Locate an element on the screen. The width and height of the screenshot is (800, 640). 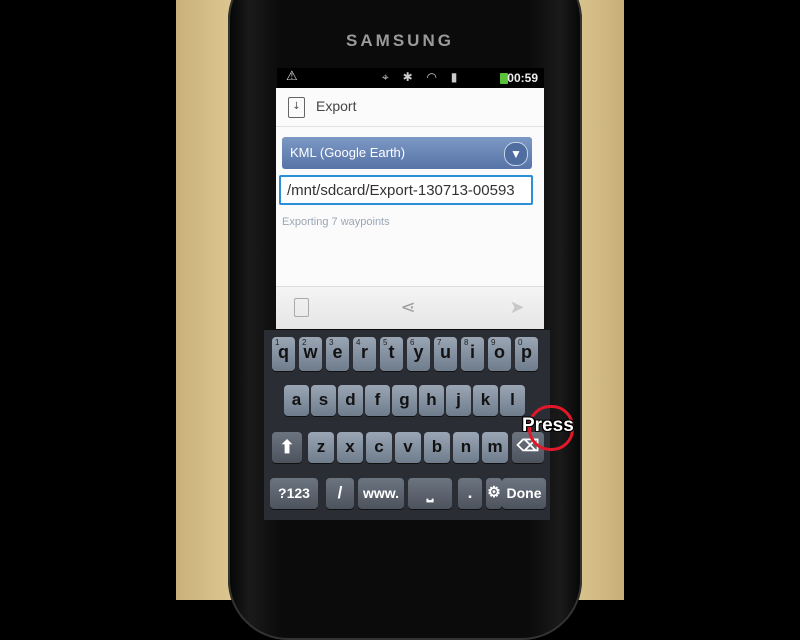
chevron-down-icon: ▼ is located at coordinates (516, 154).